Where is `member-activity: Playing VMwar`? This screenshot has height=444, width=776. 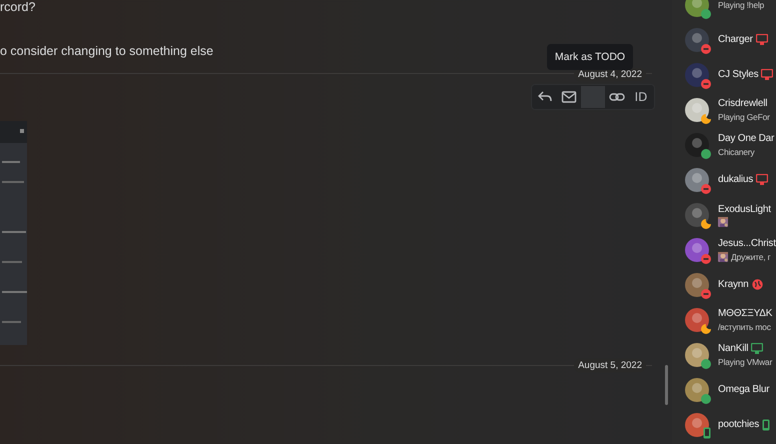
member-activity: Playing VMwar is located at coordinates (745, 362).